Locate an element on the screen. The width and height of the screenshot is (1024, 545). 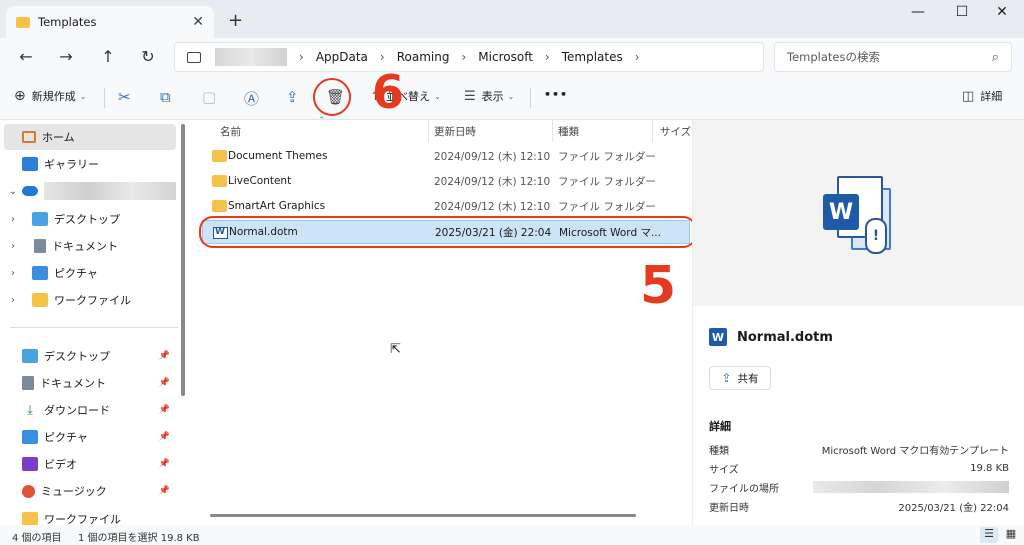
status-bar: 4 個の項目 1 個の項目を選択 19.8 KB ☰ ▦ is located at coordinates (512, 535).